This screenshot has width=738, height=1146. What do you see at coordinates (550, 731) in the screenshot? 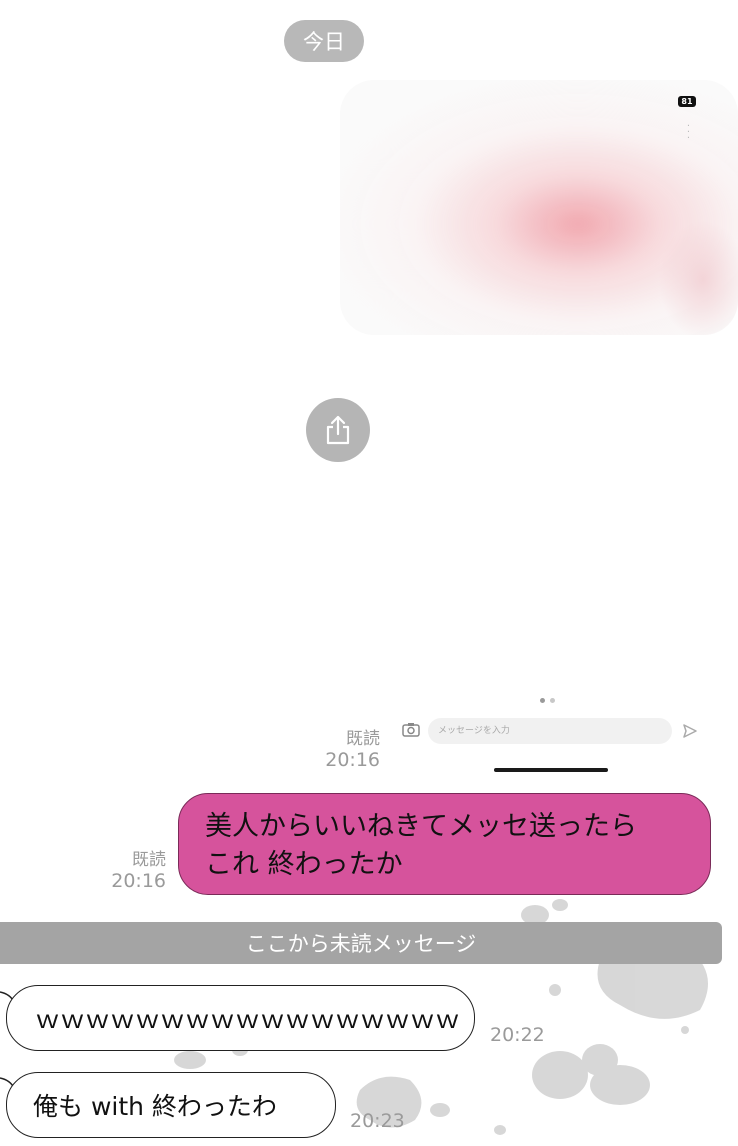
I see `message-input-preview: メッセージを入力` at bounding box center [550, 731].